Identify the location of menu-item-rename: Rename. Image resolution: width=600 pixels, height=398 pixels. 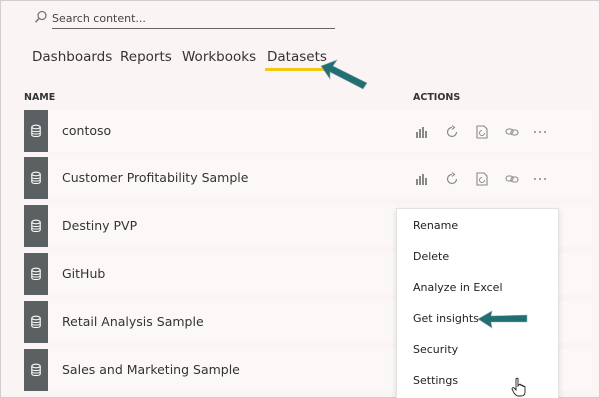
(435, 225).